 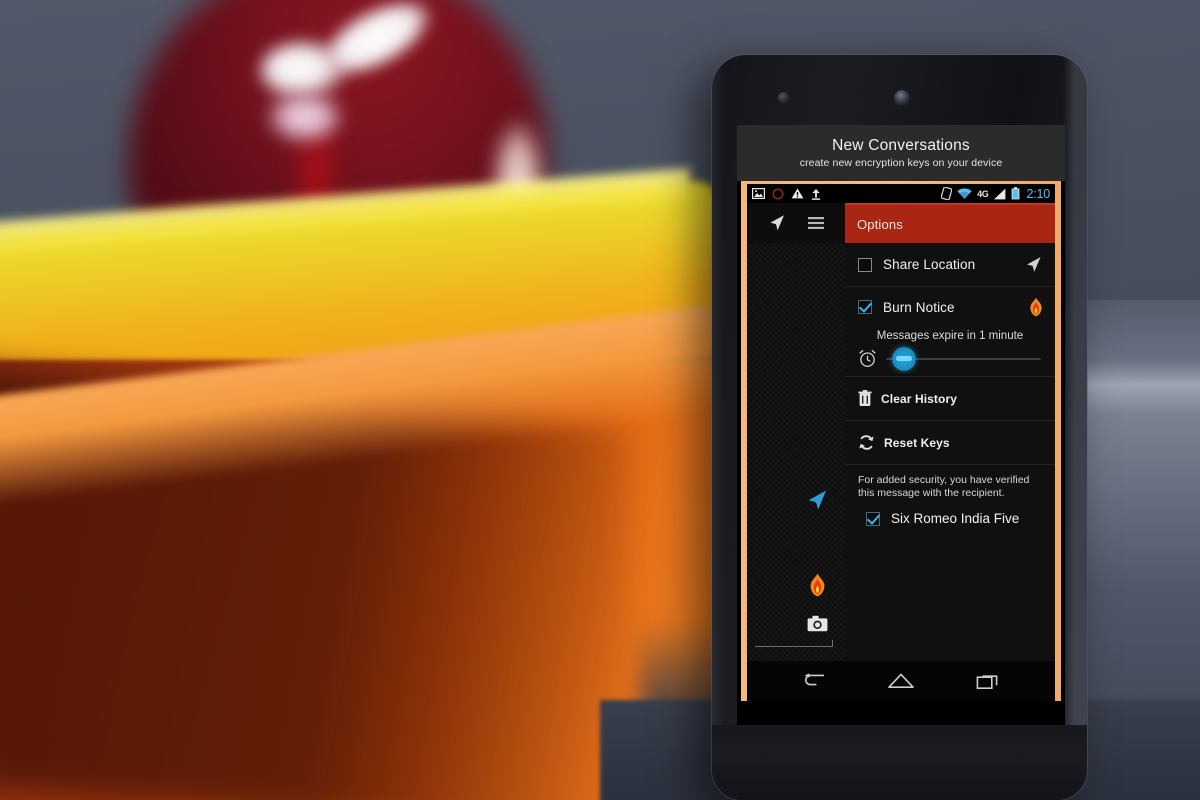 What do you see at coordinates (950, 593) in the screenshot?
I see `options-drawer-filler` at bounding box center [950, 593].